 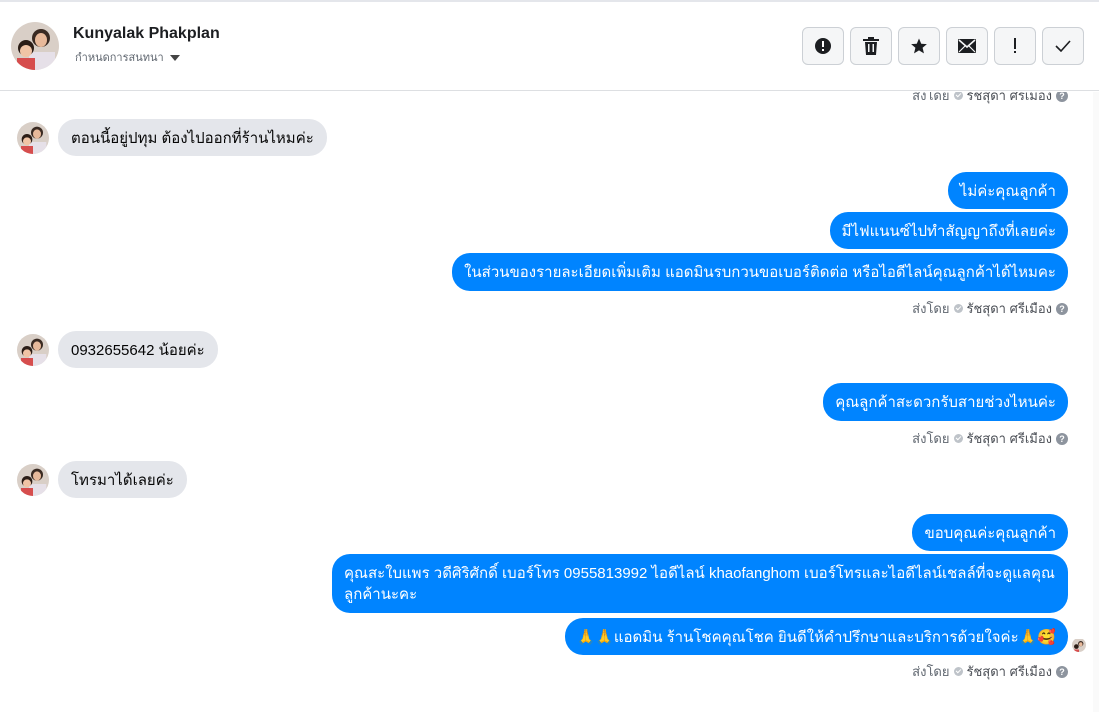 I want to click on incoming-message: โทรมาได้เลยค่ะ, so click(x=122, y=479).